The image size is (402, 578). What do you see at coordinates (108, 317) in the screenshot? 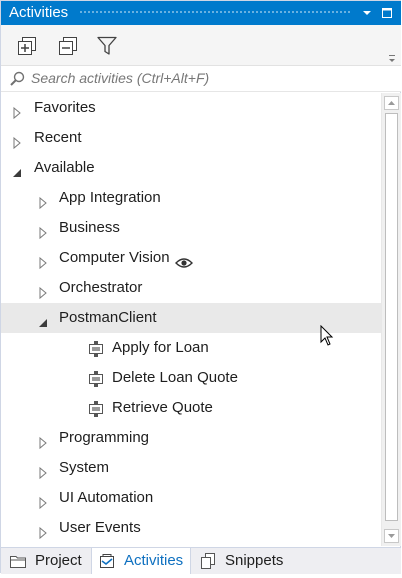
I see `tree-item-label: PostmanClient` at bounding box center [108, 317].